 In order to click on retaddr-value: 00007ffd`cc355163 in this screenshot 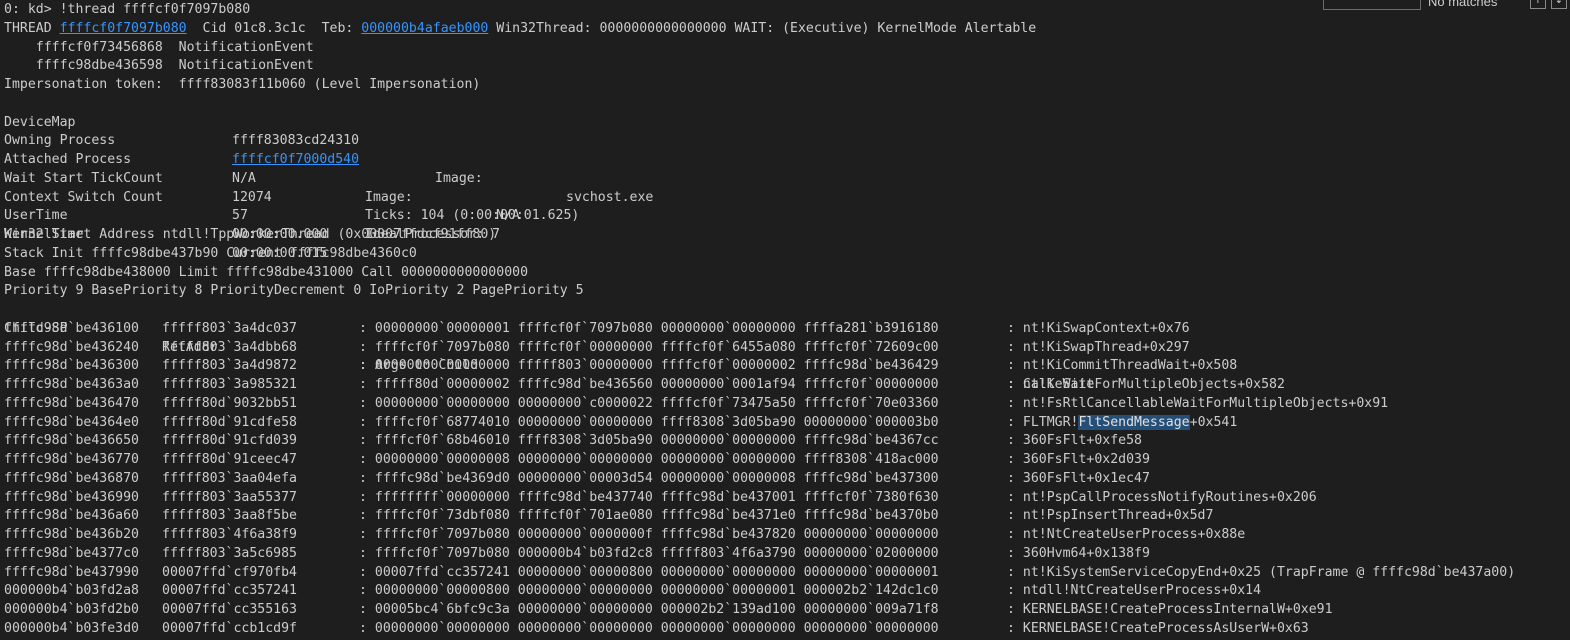, I will do `click(229, 609)`.